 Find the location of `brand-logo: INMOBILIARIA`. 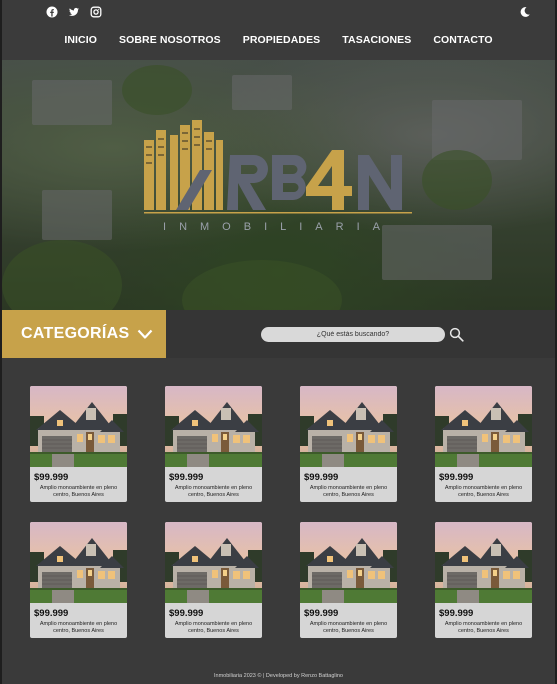

brand-logo: INMOBILIARIA is located at coordinates (278, 176).